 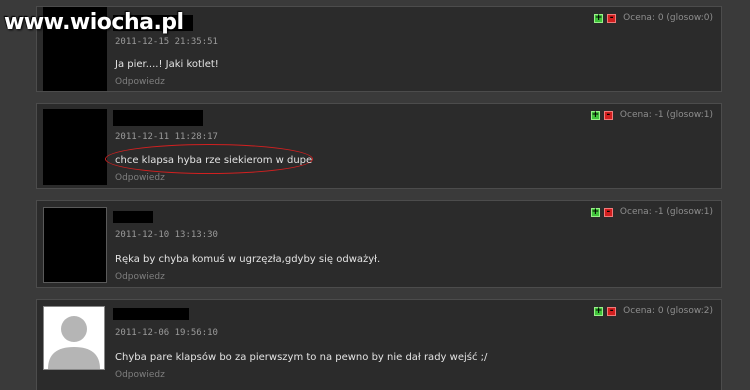 I want to click on avatar-placeholder, so click(x=74, y=338).